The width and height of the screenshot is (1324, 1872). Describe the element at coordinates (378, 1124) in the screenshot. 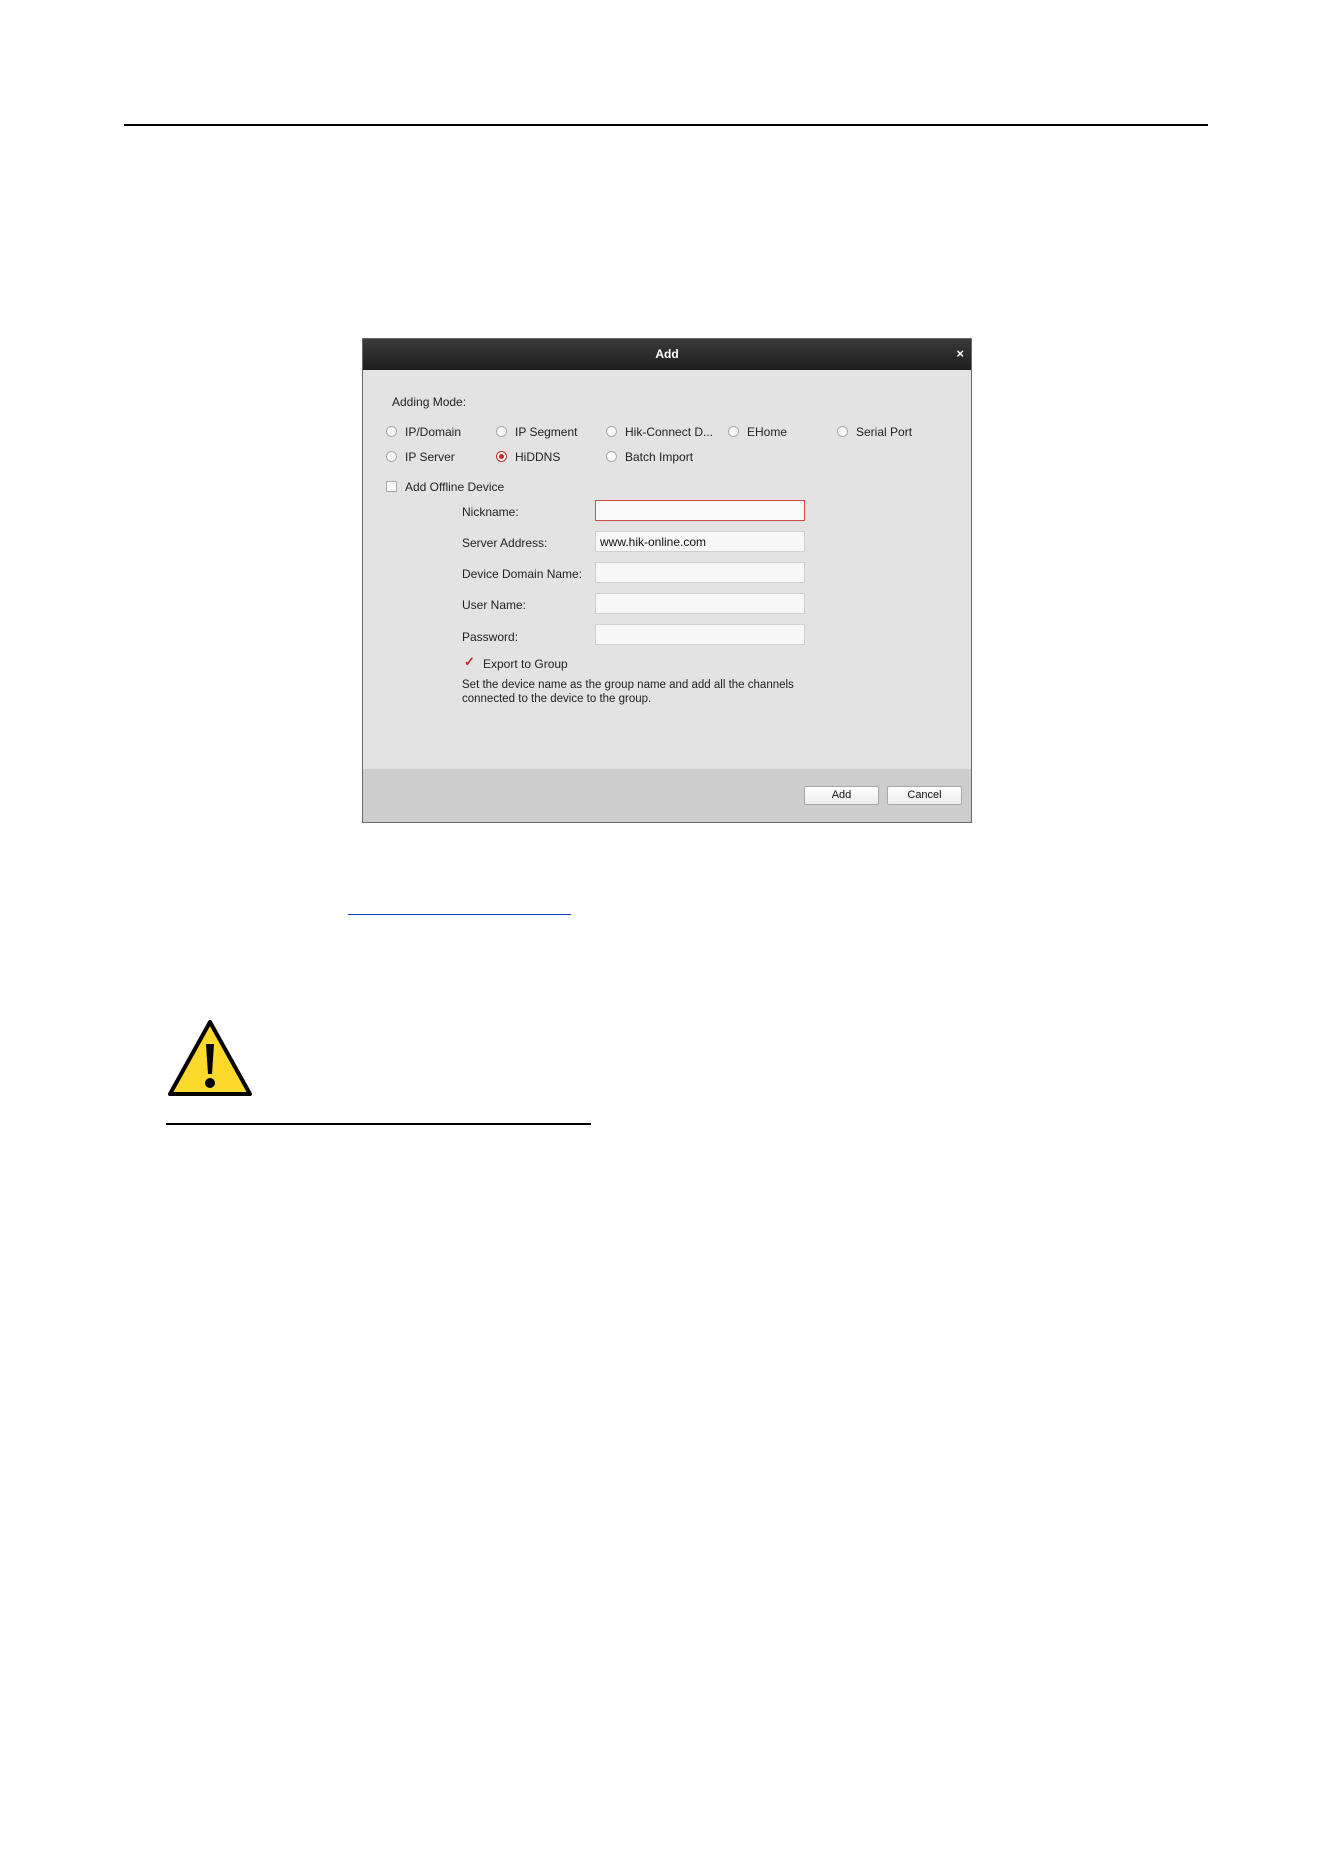

I see `caution-rule` at that location.